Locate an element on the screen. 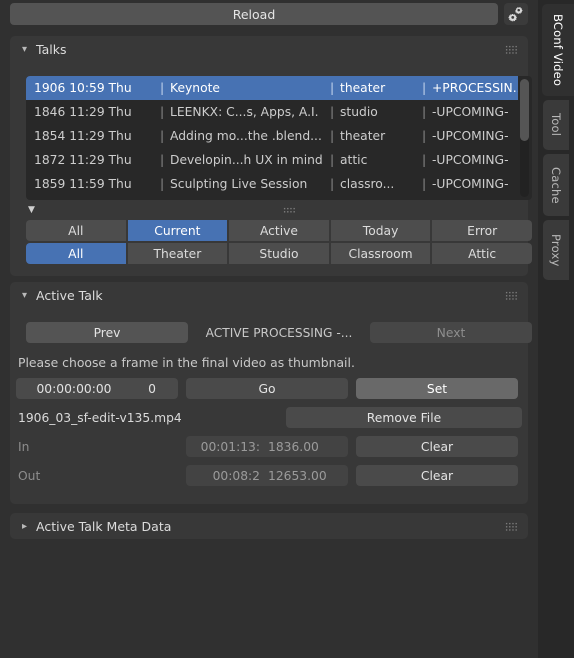 This screenshot has height=658, width=574. active-talk-panel-title: Active Talk is located at coordinates (69, 295).